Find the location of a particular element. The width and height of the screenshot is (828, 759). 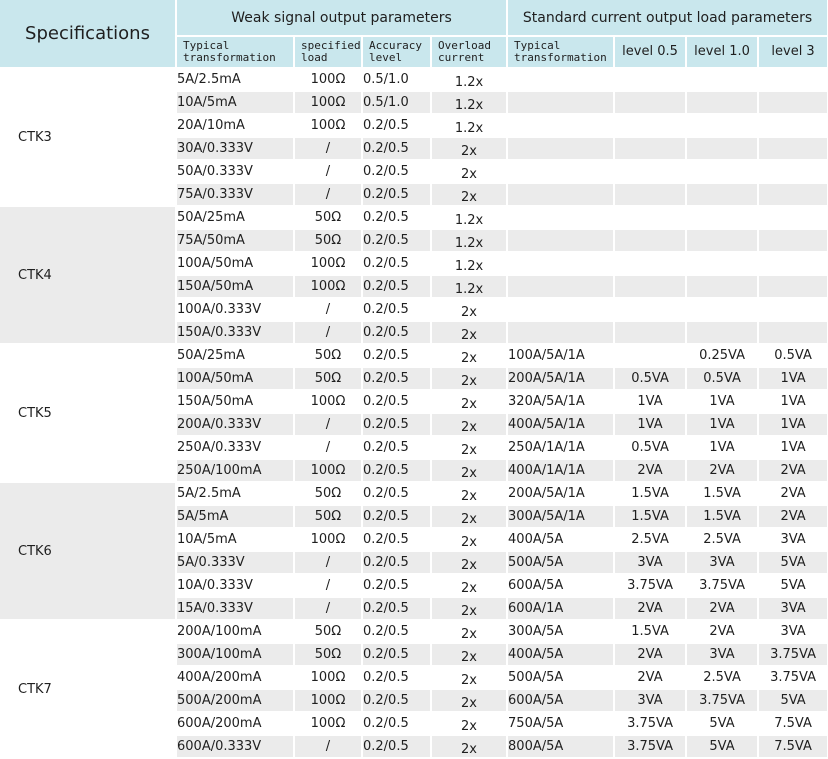

col-accuracy-level: Accuracy level is located at coordinates (397, 52).